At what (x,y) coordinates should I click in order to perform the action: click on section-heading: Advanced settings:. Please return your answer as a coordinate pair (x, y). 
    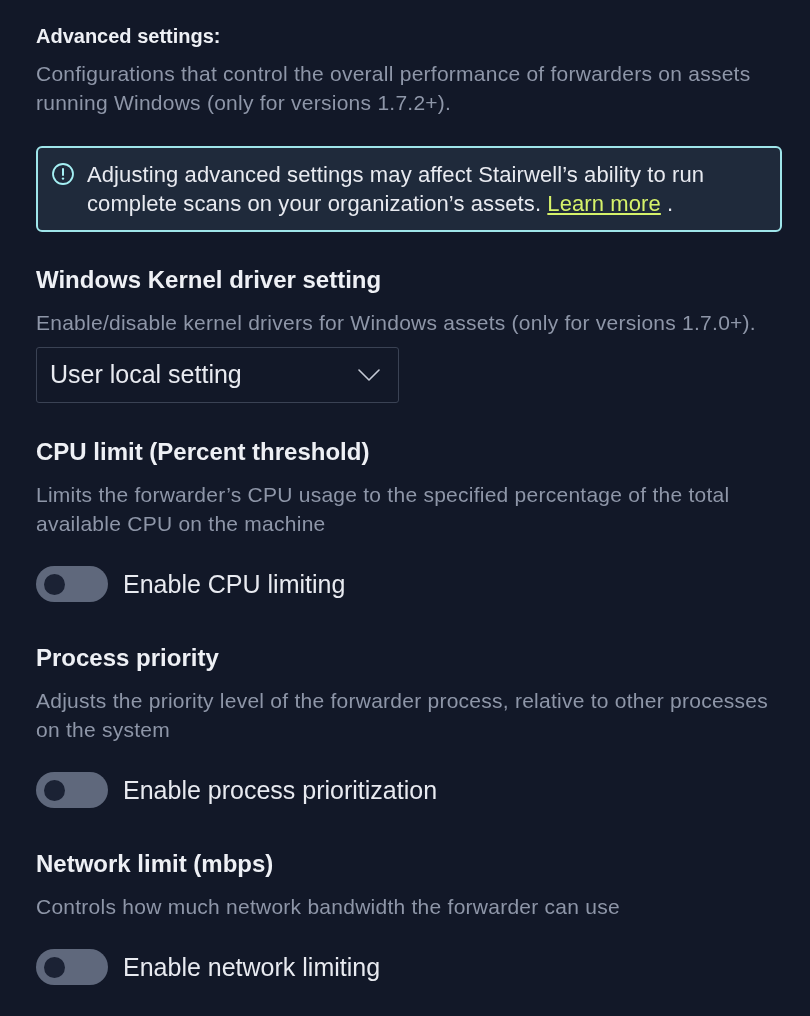
    Looking at the image, I should click on (129, 36).